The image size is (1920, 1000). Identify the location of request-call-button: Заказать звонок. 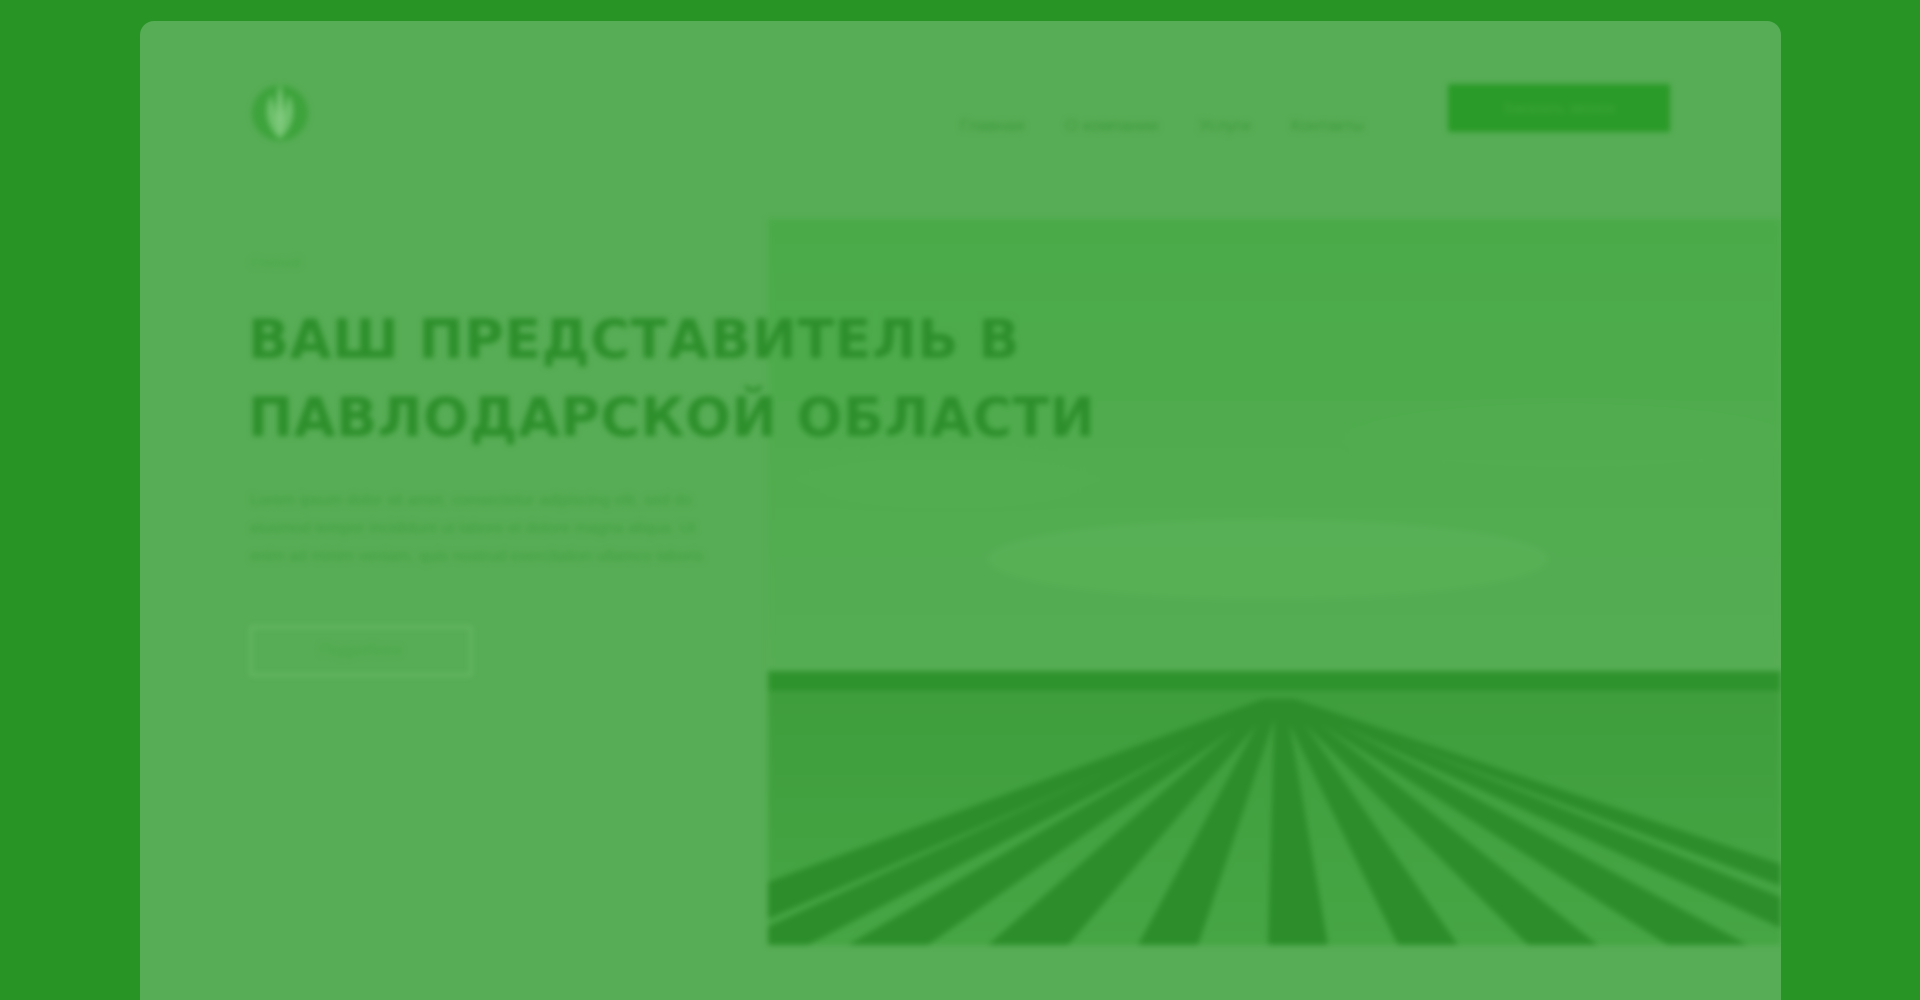
(1559, 108).